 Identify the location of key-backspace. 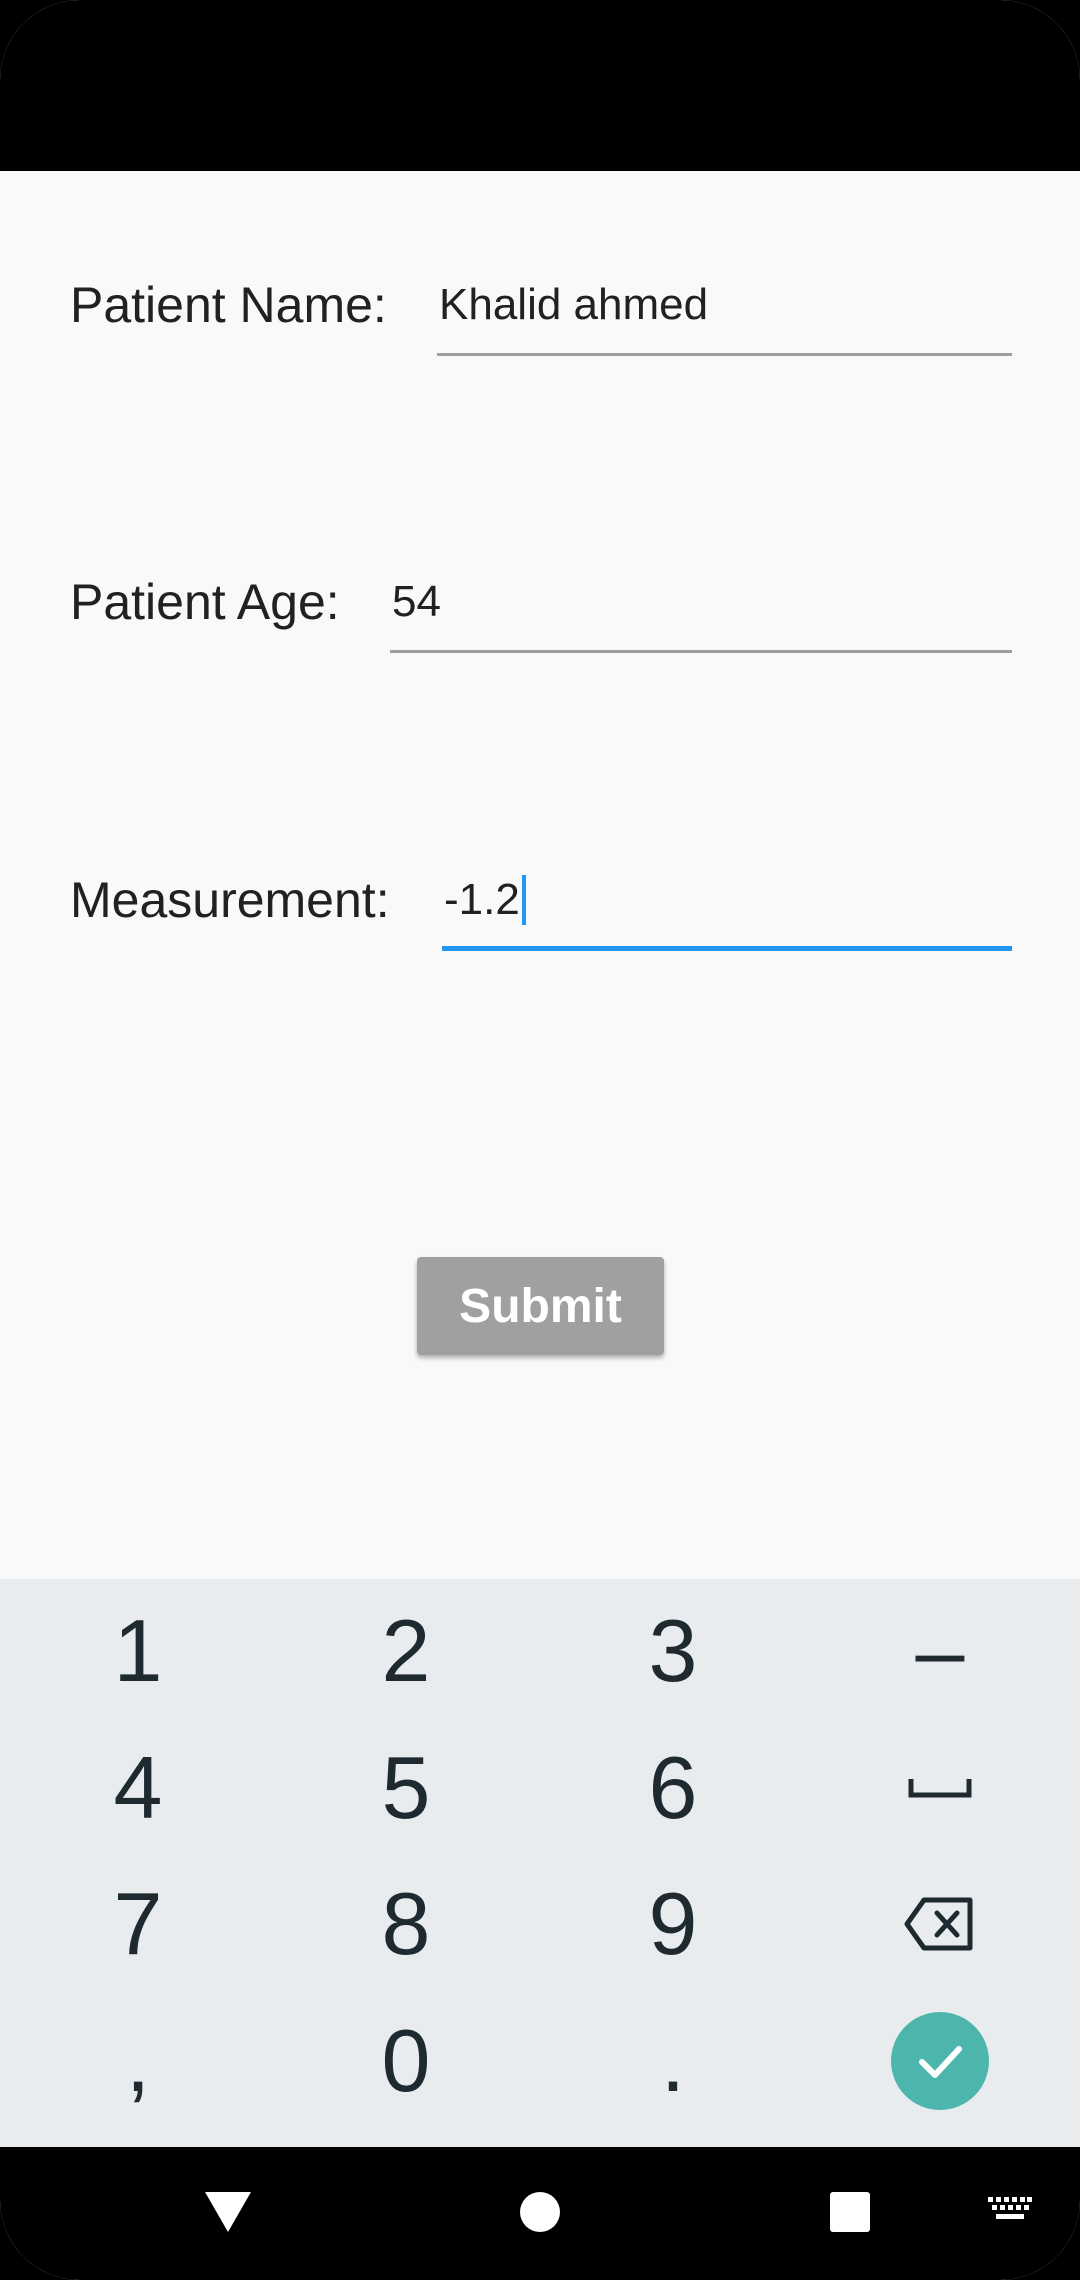
(940, 1923).